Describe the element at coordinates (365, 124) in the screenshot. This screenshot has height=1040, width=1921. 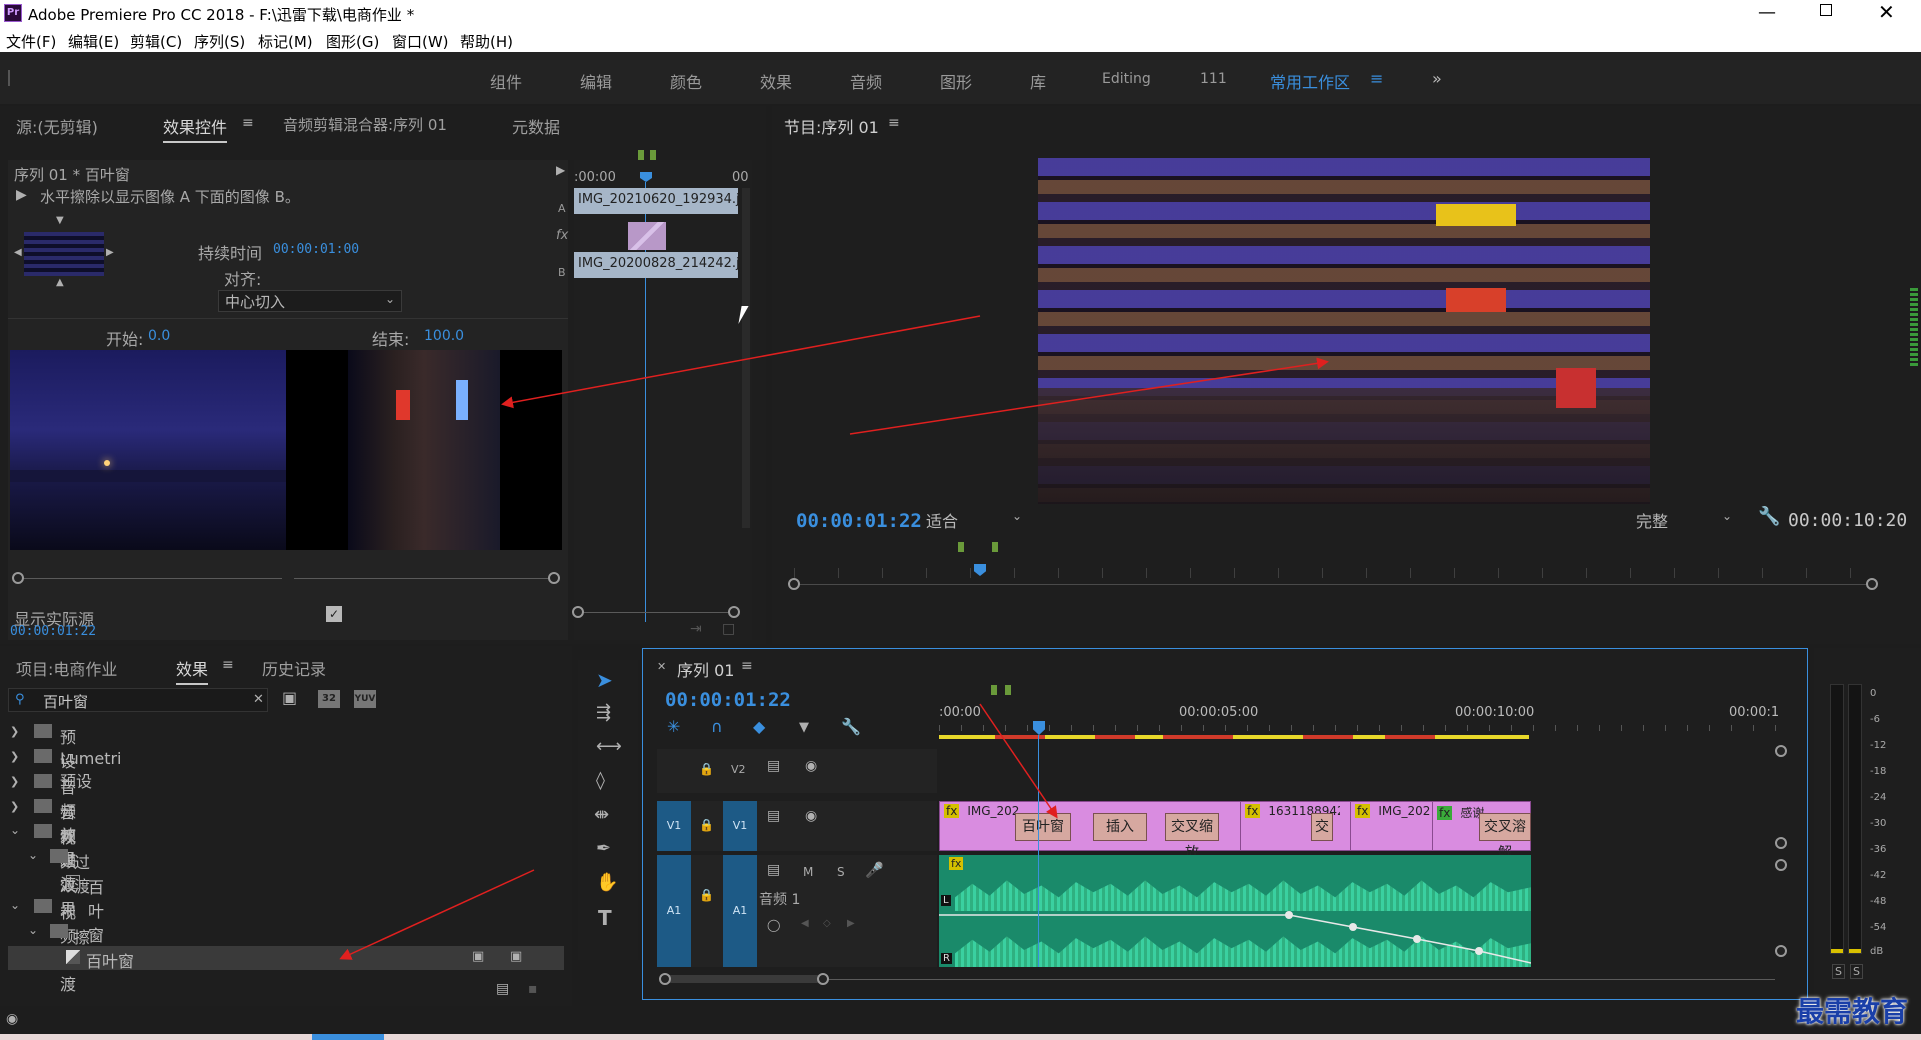
I see `tab-audio-clip-mixer: 音频剪辑混合器:序列 01` at that location.